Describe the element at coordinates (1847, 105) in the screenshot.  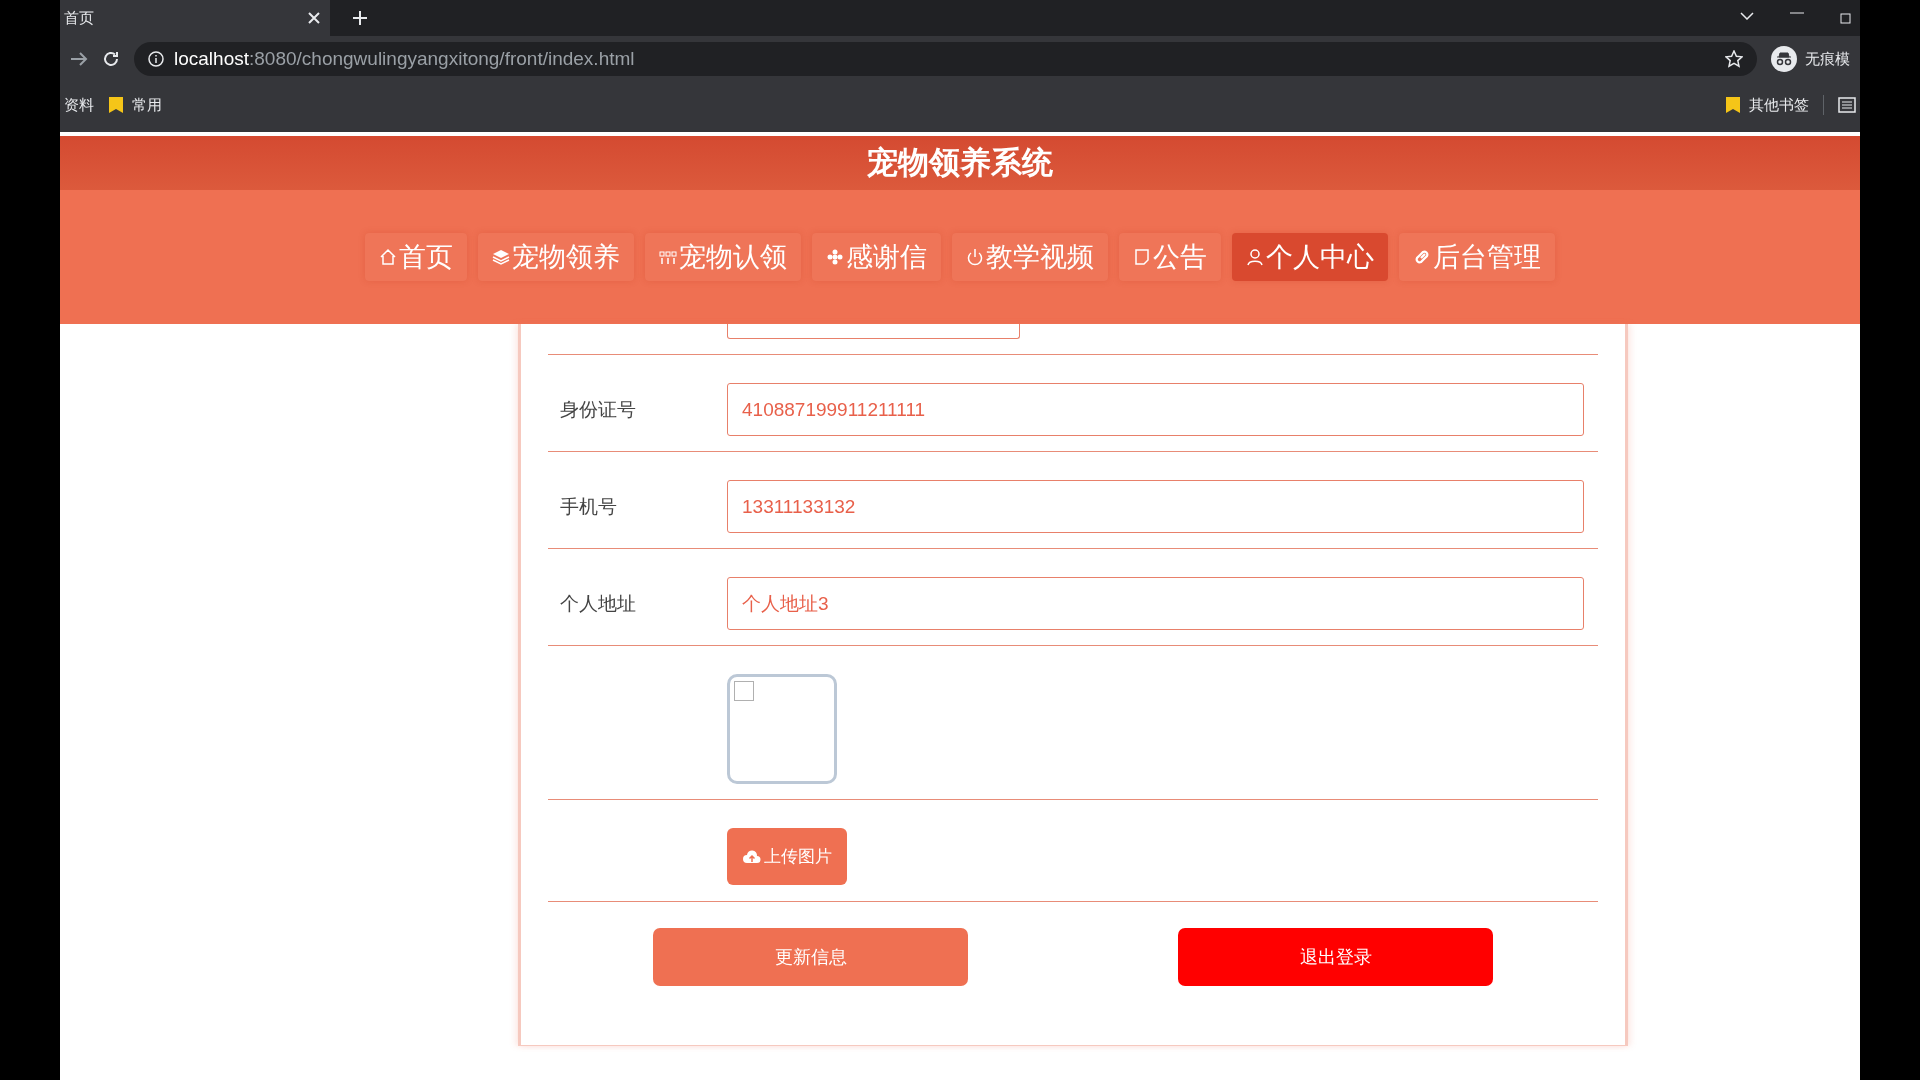
I see `reading-list-icon` at that location.